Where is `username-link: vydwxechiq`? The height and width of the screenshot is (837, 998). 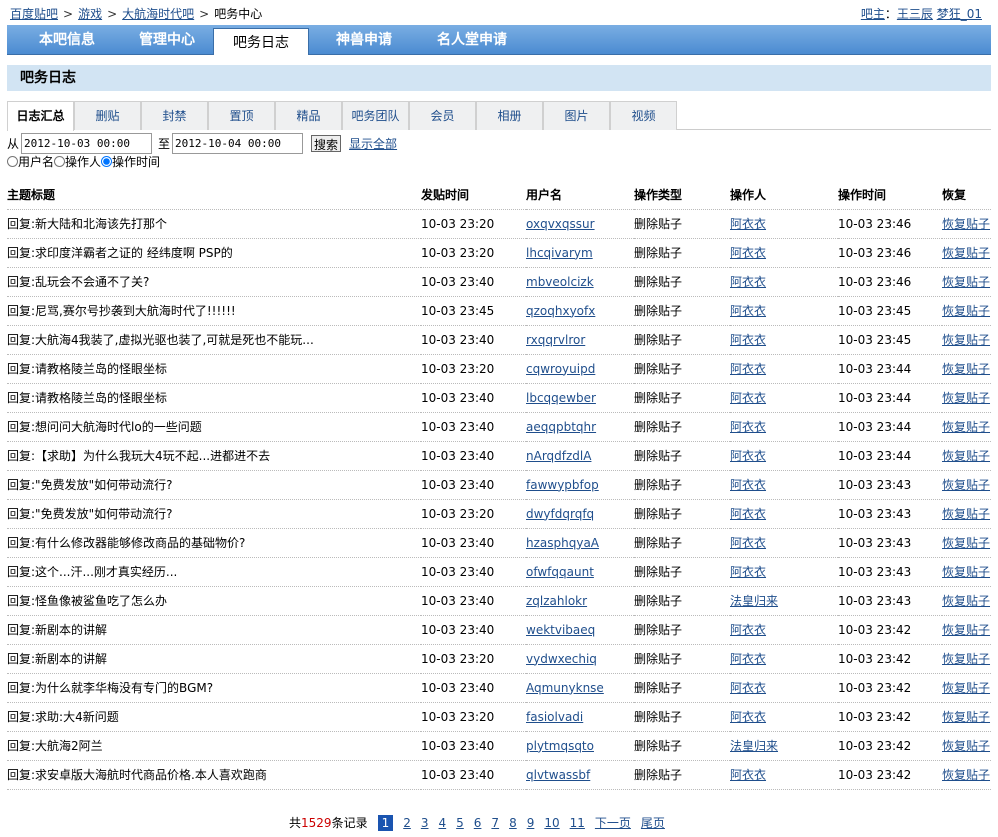
username-link: vydwxechiq is located at coordinates (561, 659).